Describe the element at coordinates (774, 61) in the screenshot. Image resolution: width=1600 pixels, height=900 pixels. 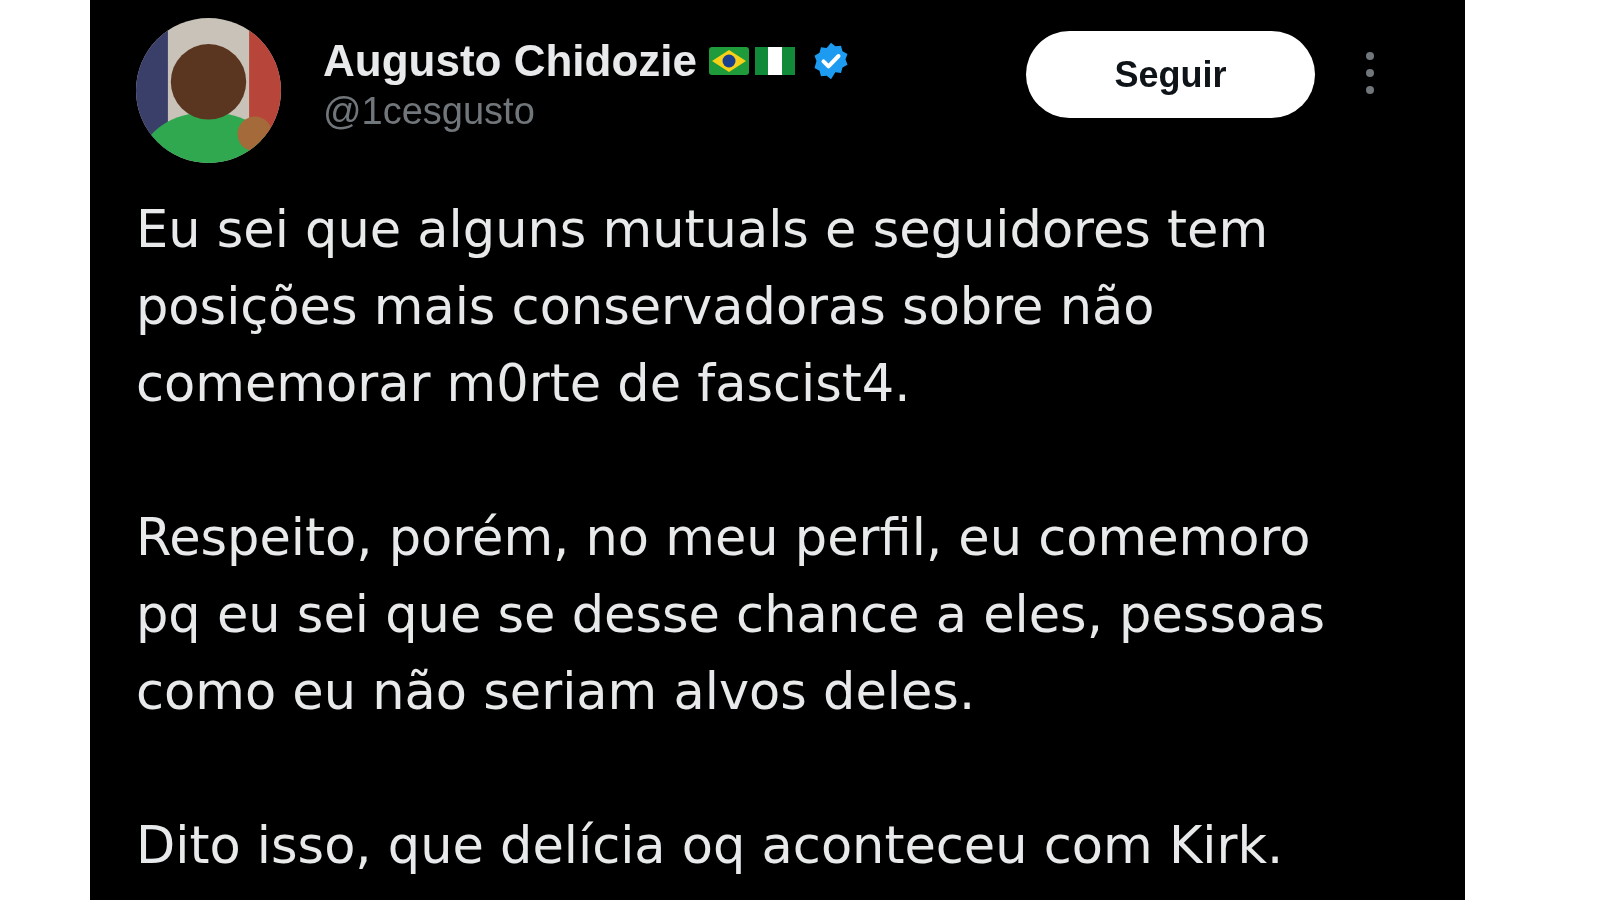
I see `nigeria-flag-icon` at that location.